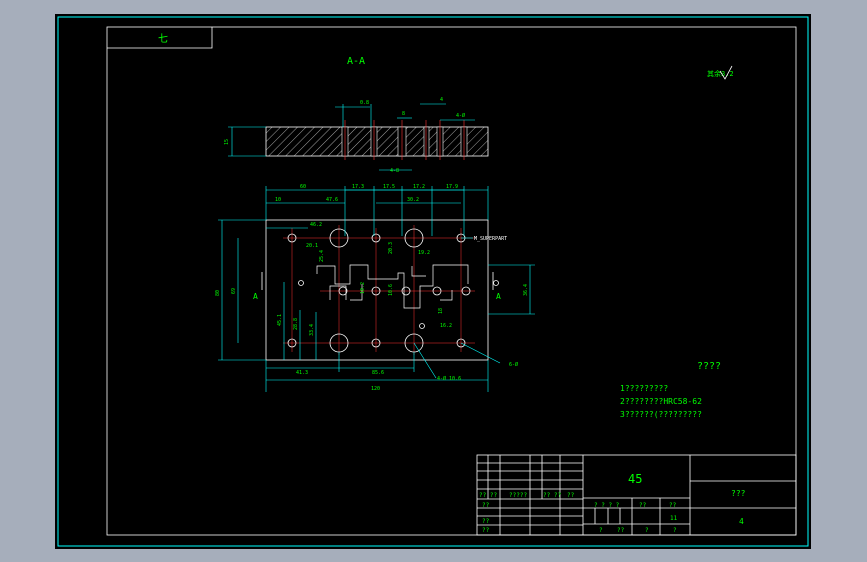 The height and width of the screenshot is (562, 867). I want to click on tb-row-1: ?????, so click(518, 495).